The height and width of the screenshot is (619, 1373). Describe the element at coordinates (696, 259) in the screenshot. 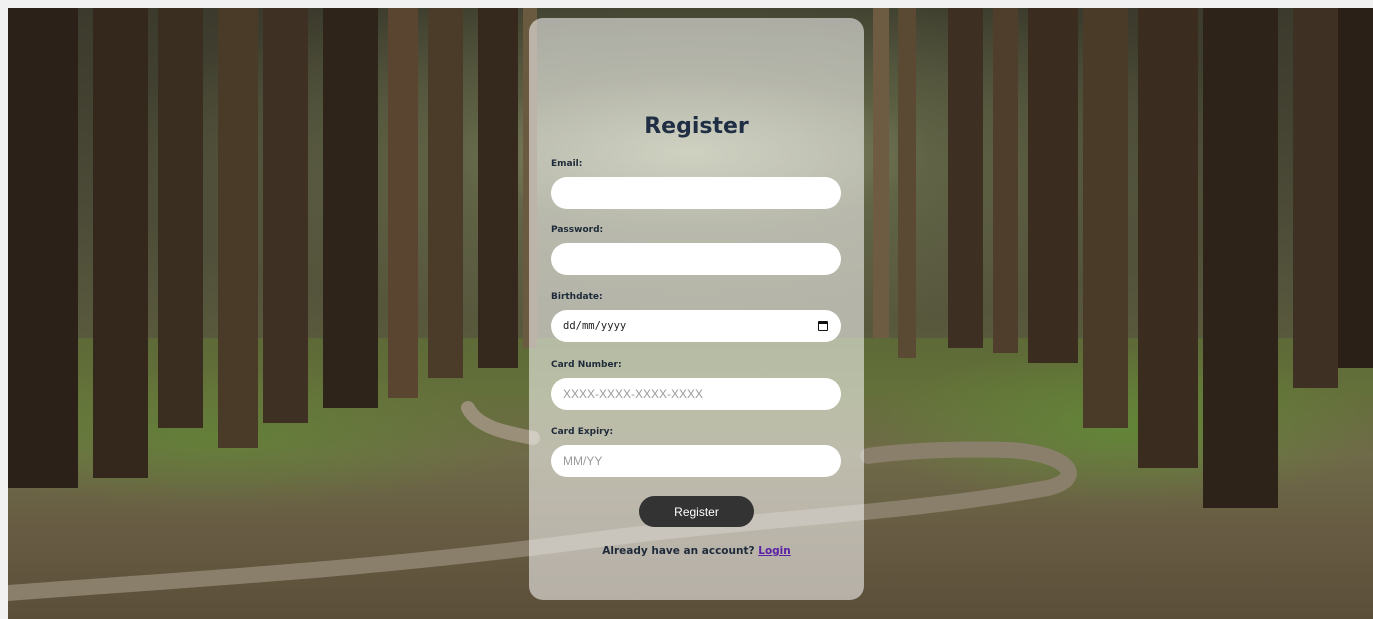

I see `password-input` at that location.